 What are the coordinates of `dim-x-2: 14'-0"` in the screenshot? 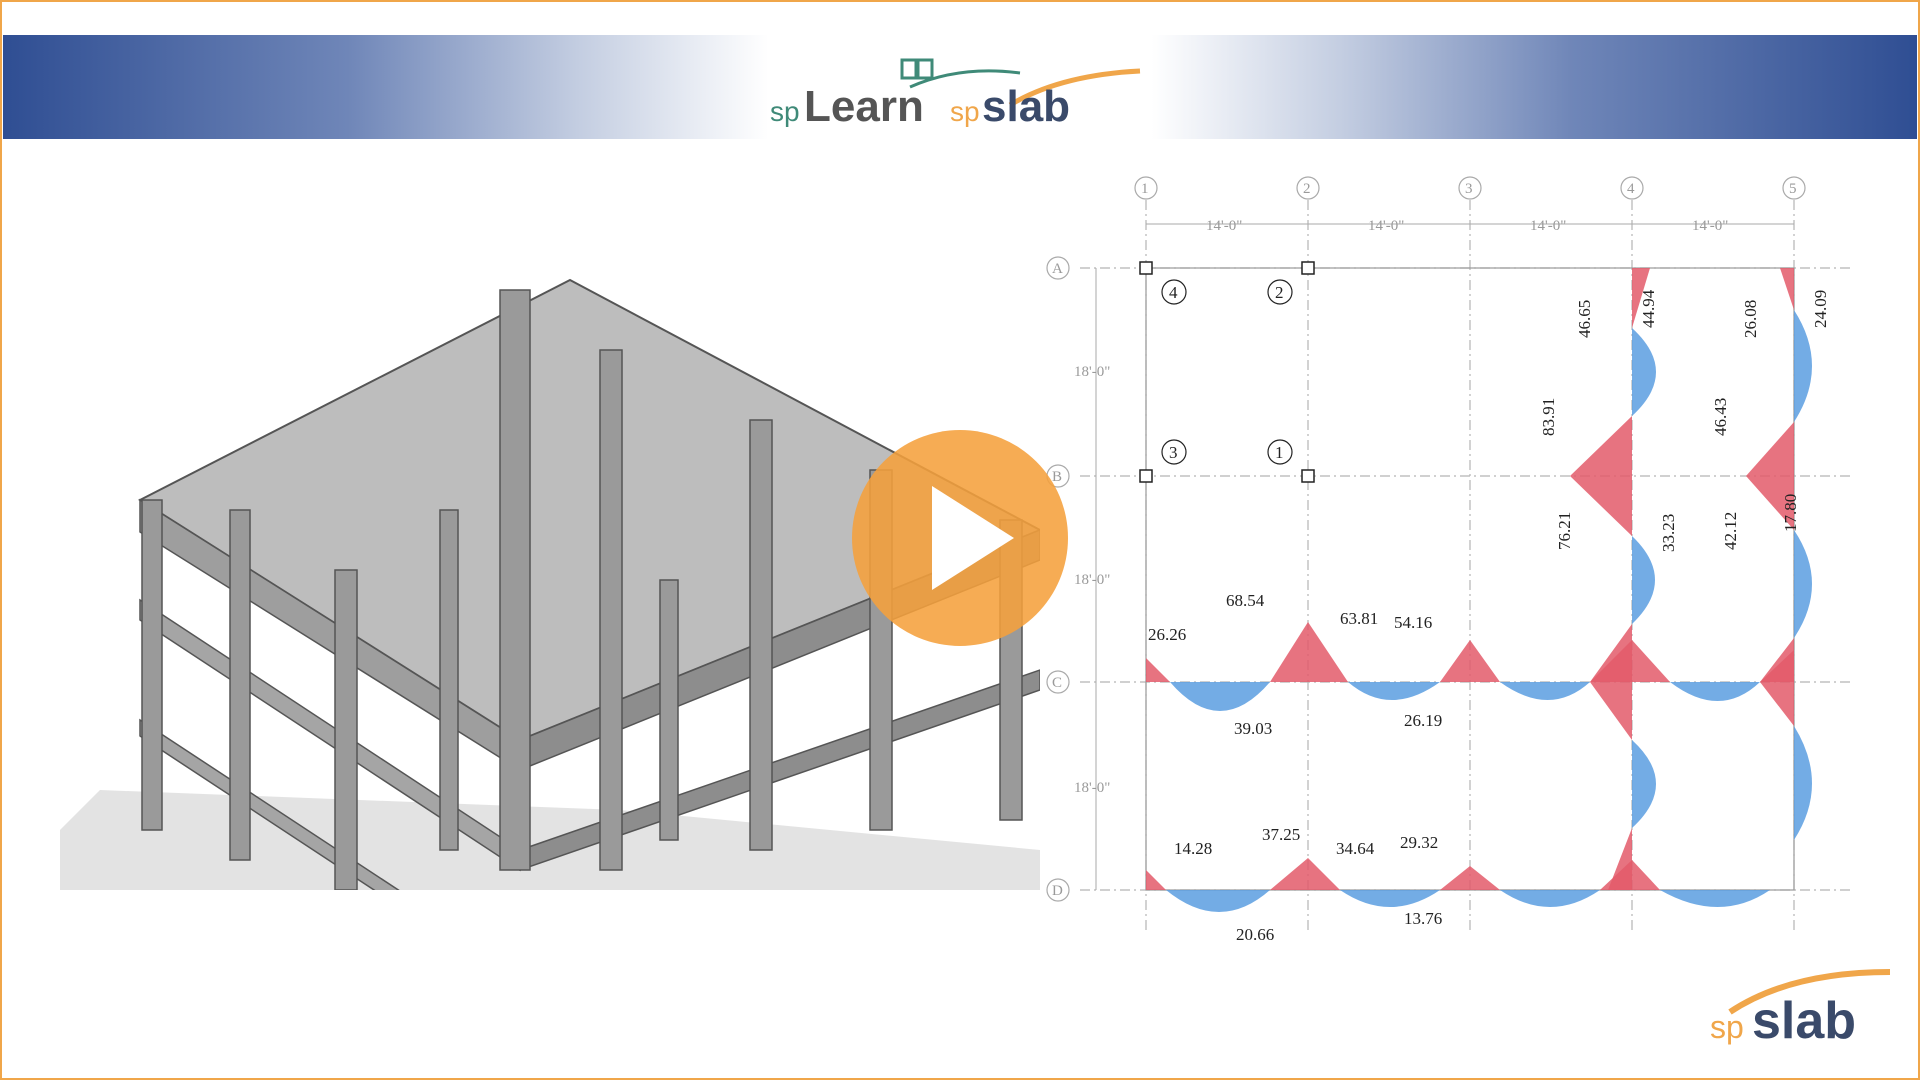 It's located at (1386, 226).